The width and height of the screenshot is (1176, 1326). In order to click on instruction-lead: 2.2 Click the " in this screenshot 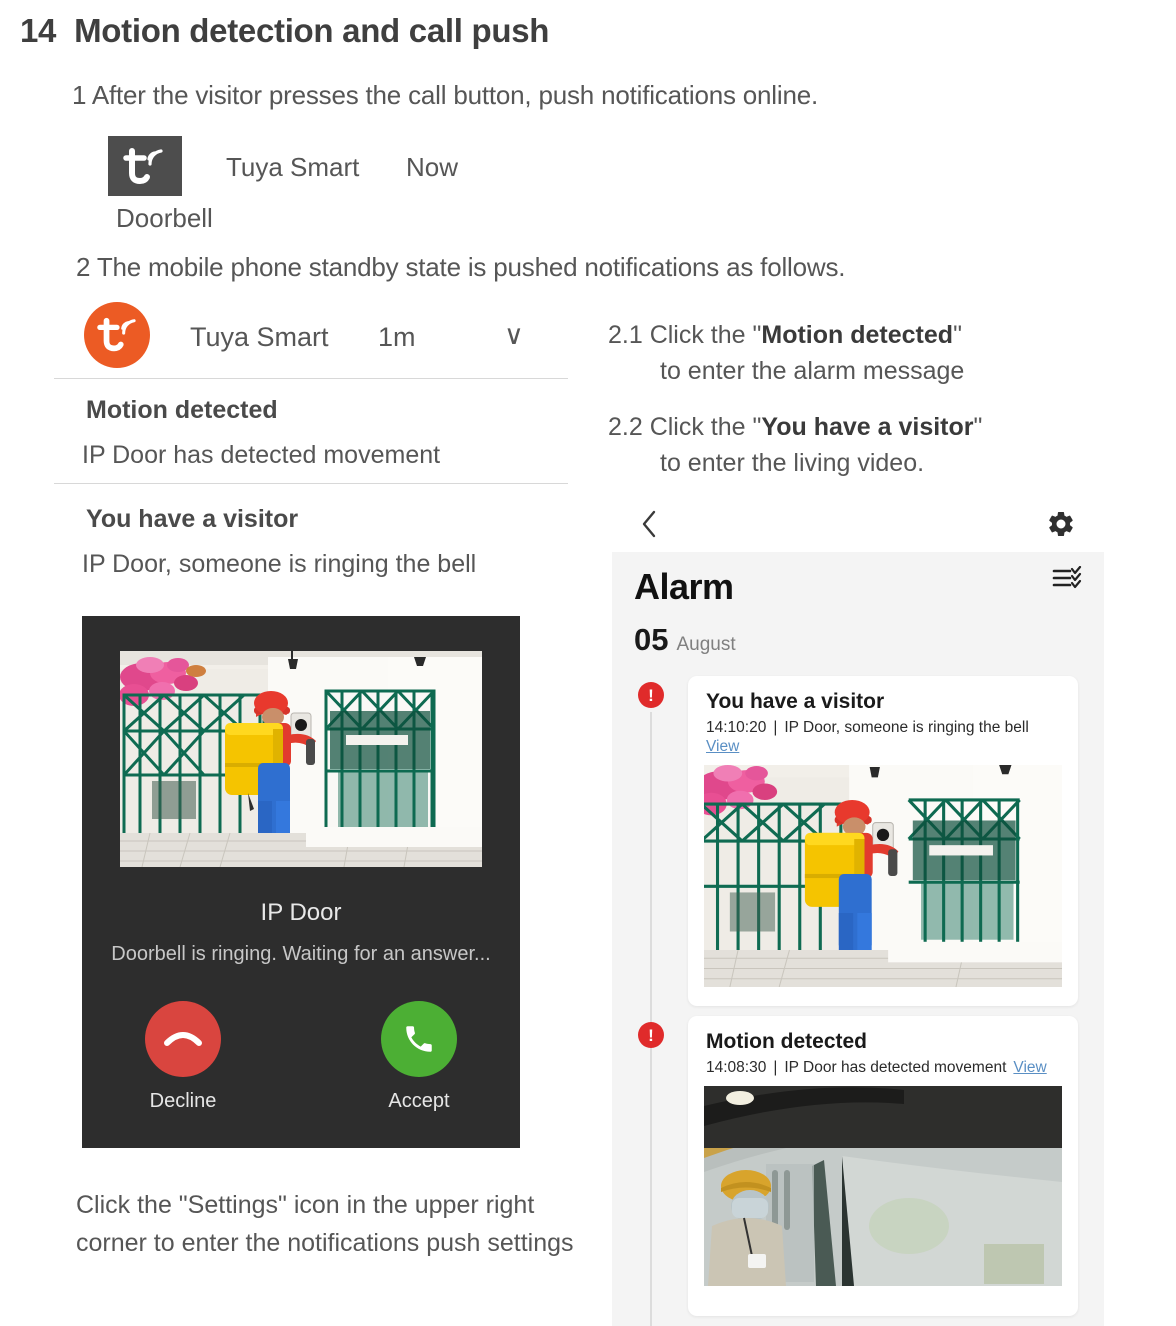, I will do `click(685, 427)`.